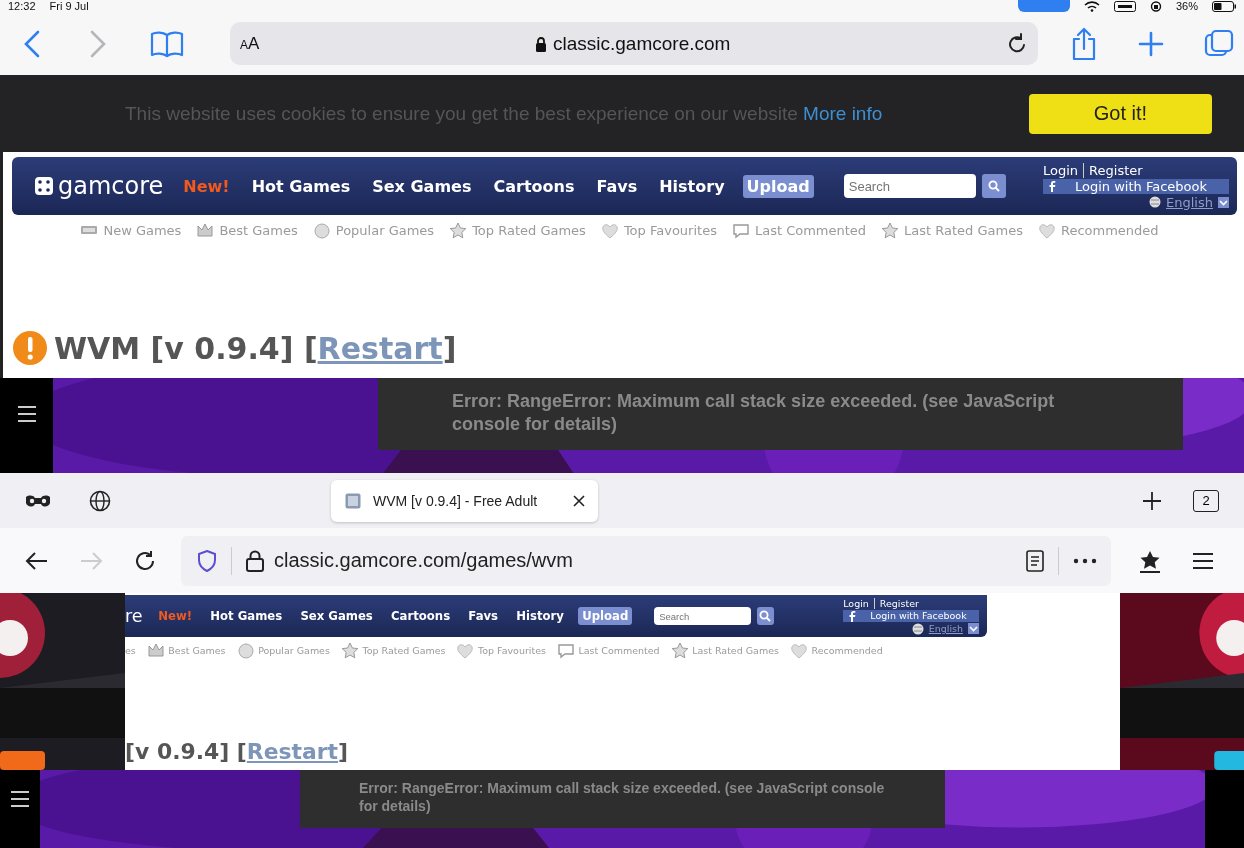  What do you see at coordinates (1085, 560) in the screenshot?
I see `more-icon` at bounding box center [1085, 560].